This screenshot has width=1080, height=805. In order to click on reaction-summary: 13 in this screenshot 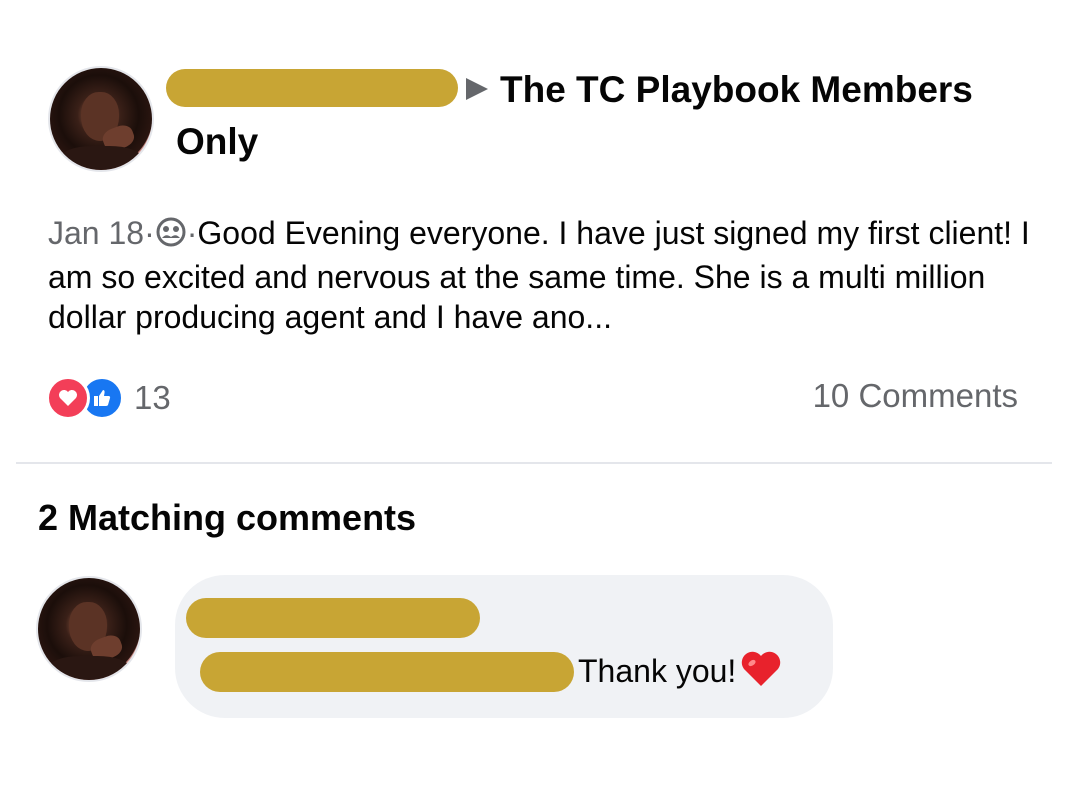, I will do `click(108, 398)`.